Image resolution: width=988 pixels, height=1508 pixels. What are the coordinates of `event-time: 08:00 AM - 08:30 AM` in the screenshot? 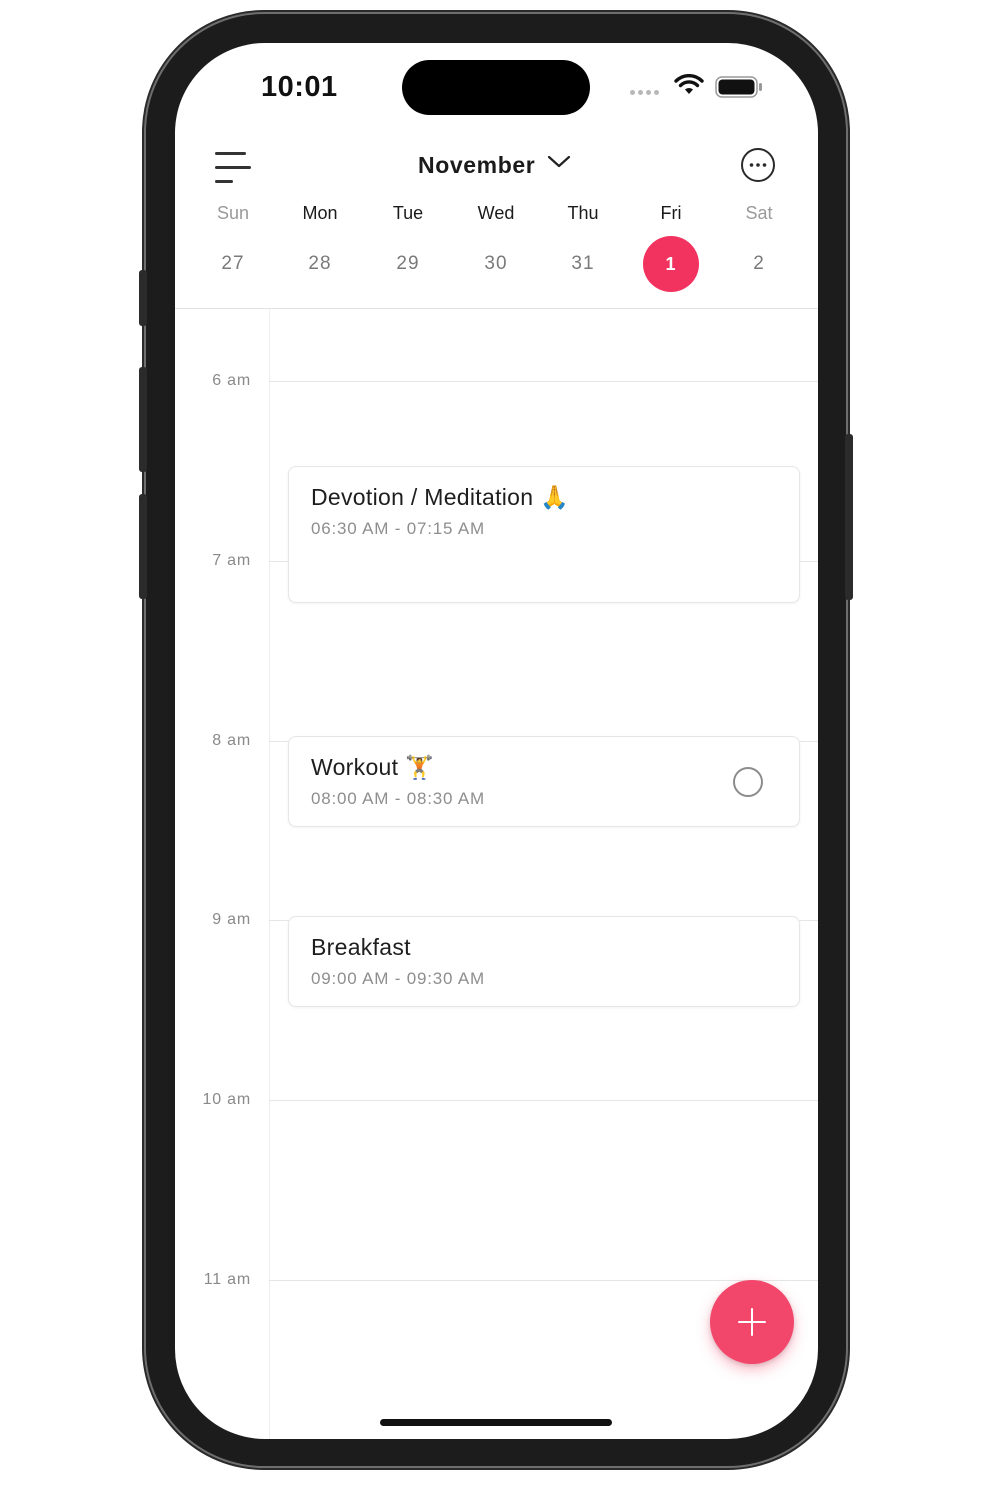 It's located at (398, 798).